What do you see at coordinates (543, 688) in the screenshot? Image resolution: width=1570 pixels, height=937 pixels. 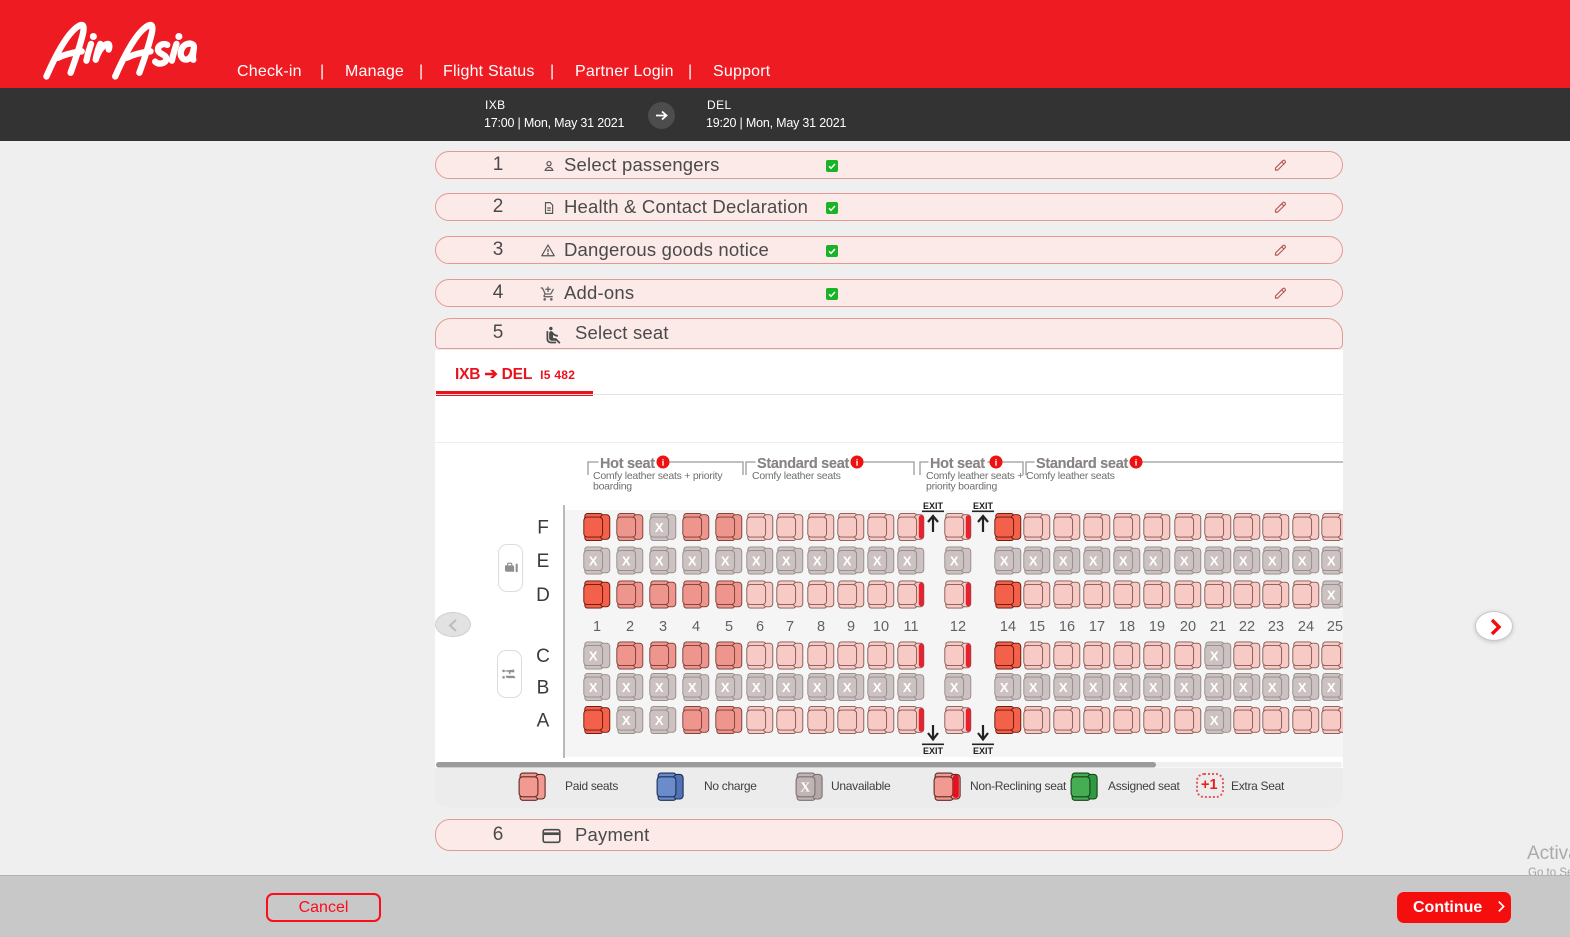 I see `svg-text: B` at bounding box center [543, 688].